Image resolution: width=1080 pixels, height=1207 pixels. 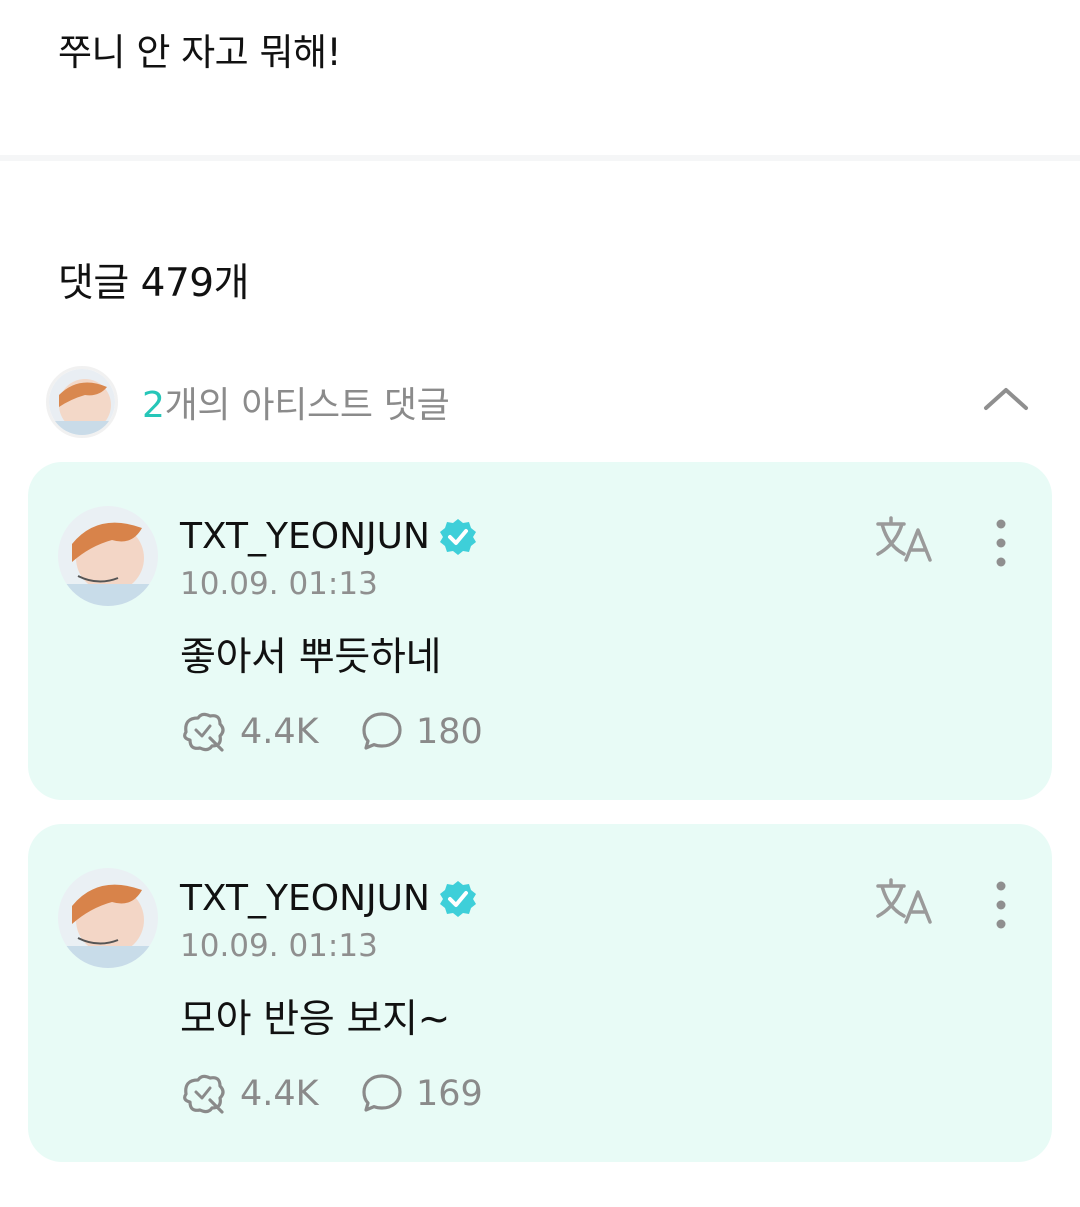 I want to click on artist-comments-suffix: 개의 아티스트 댓글, so click(x=307, y=405).